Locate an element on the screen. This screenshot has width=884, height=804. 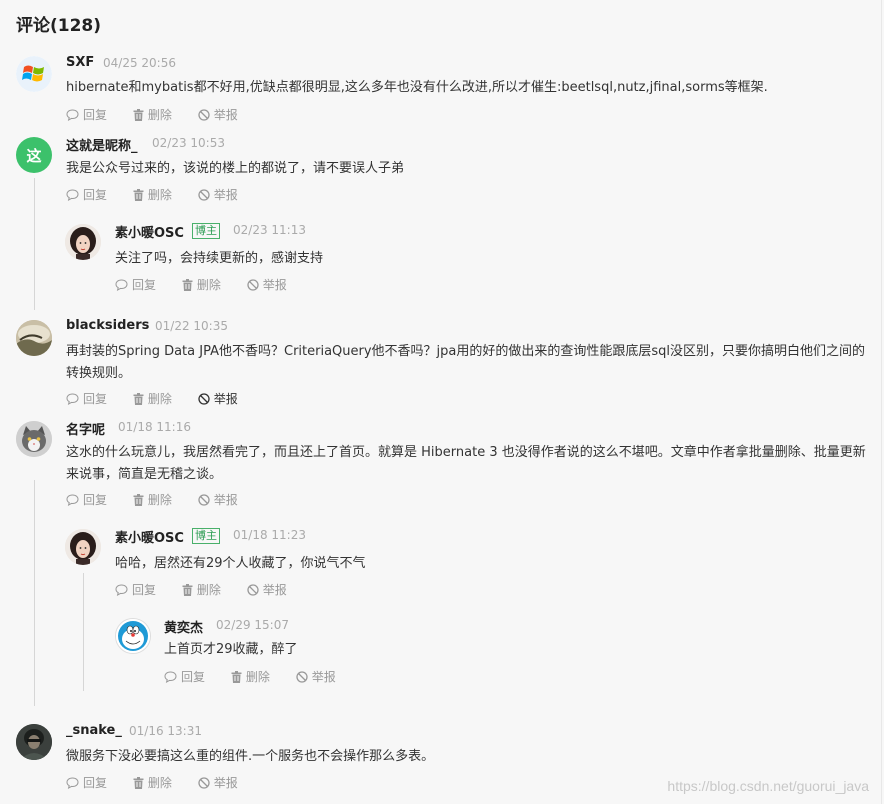
comment-time: 02/23 11:13 is located at coordinates (269, 230).